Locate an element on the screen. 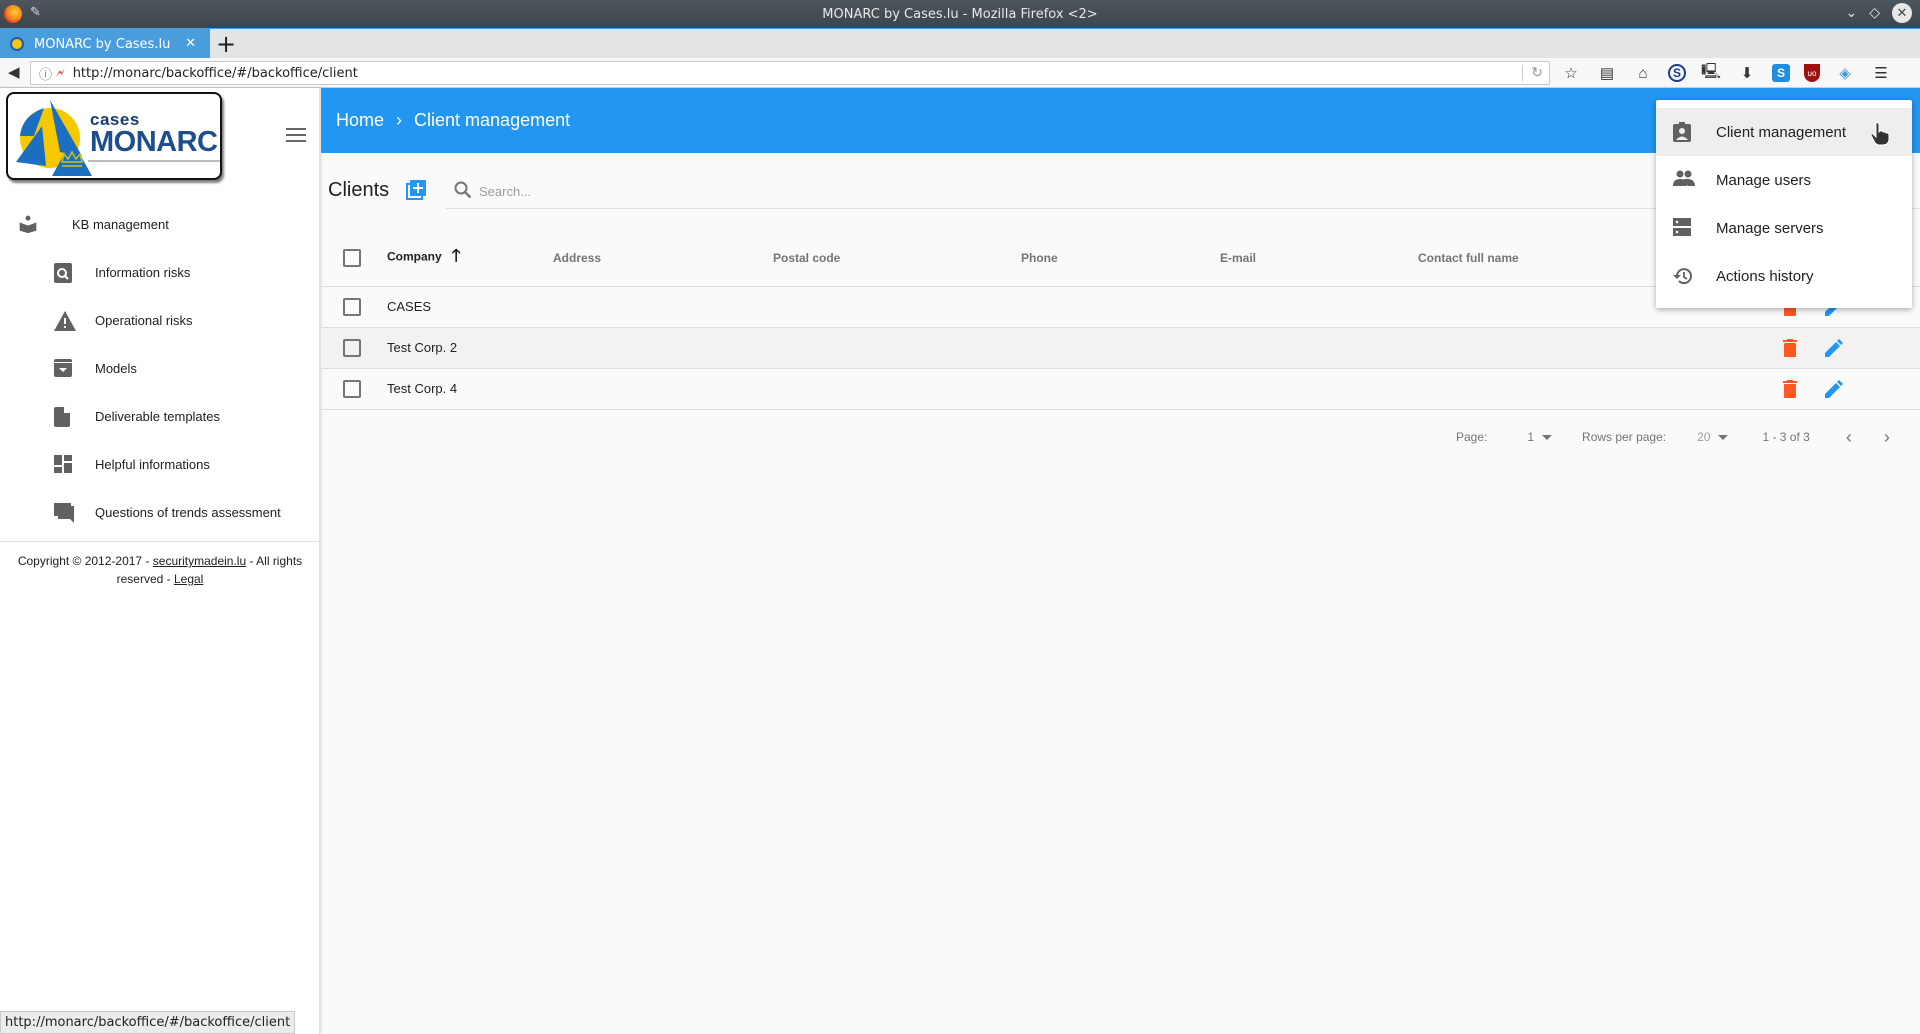 The width and height of the screenshot is (1920, 1034). sort-ascending-icon: 🡑 is located at coordinates (456, 256).